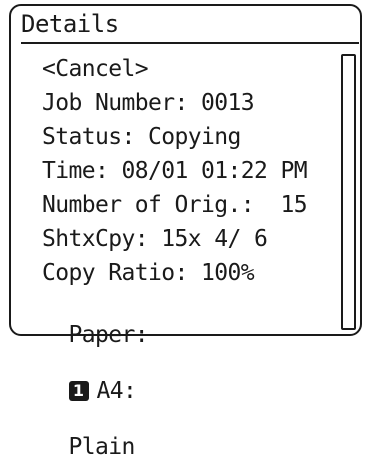  I want to click on scrollbar, so click(348, 192).